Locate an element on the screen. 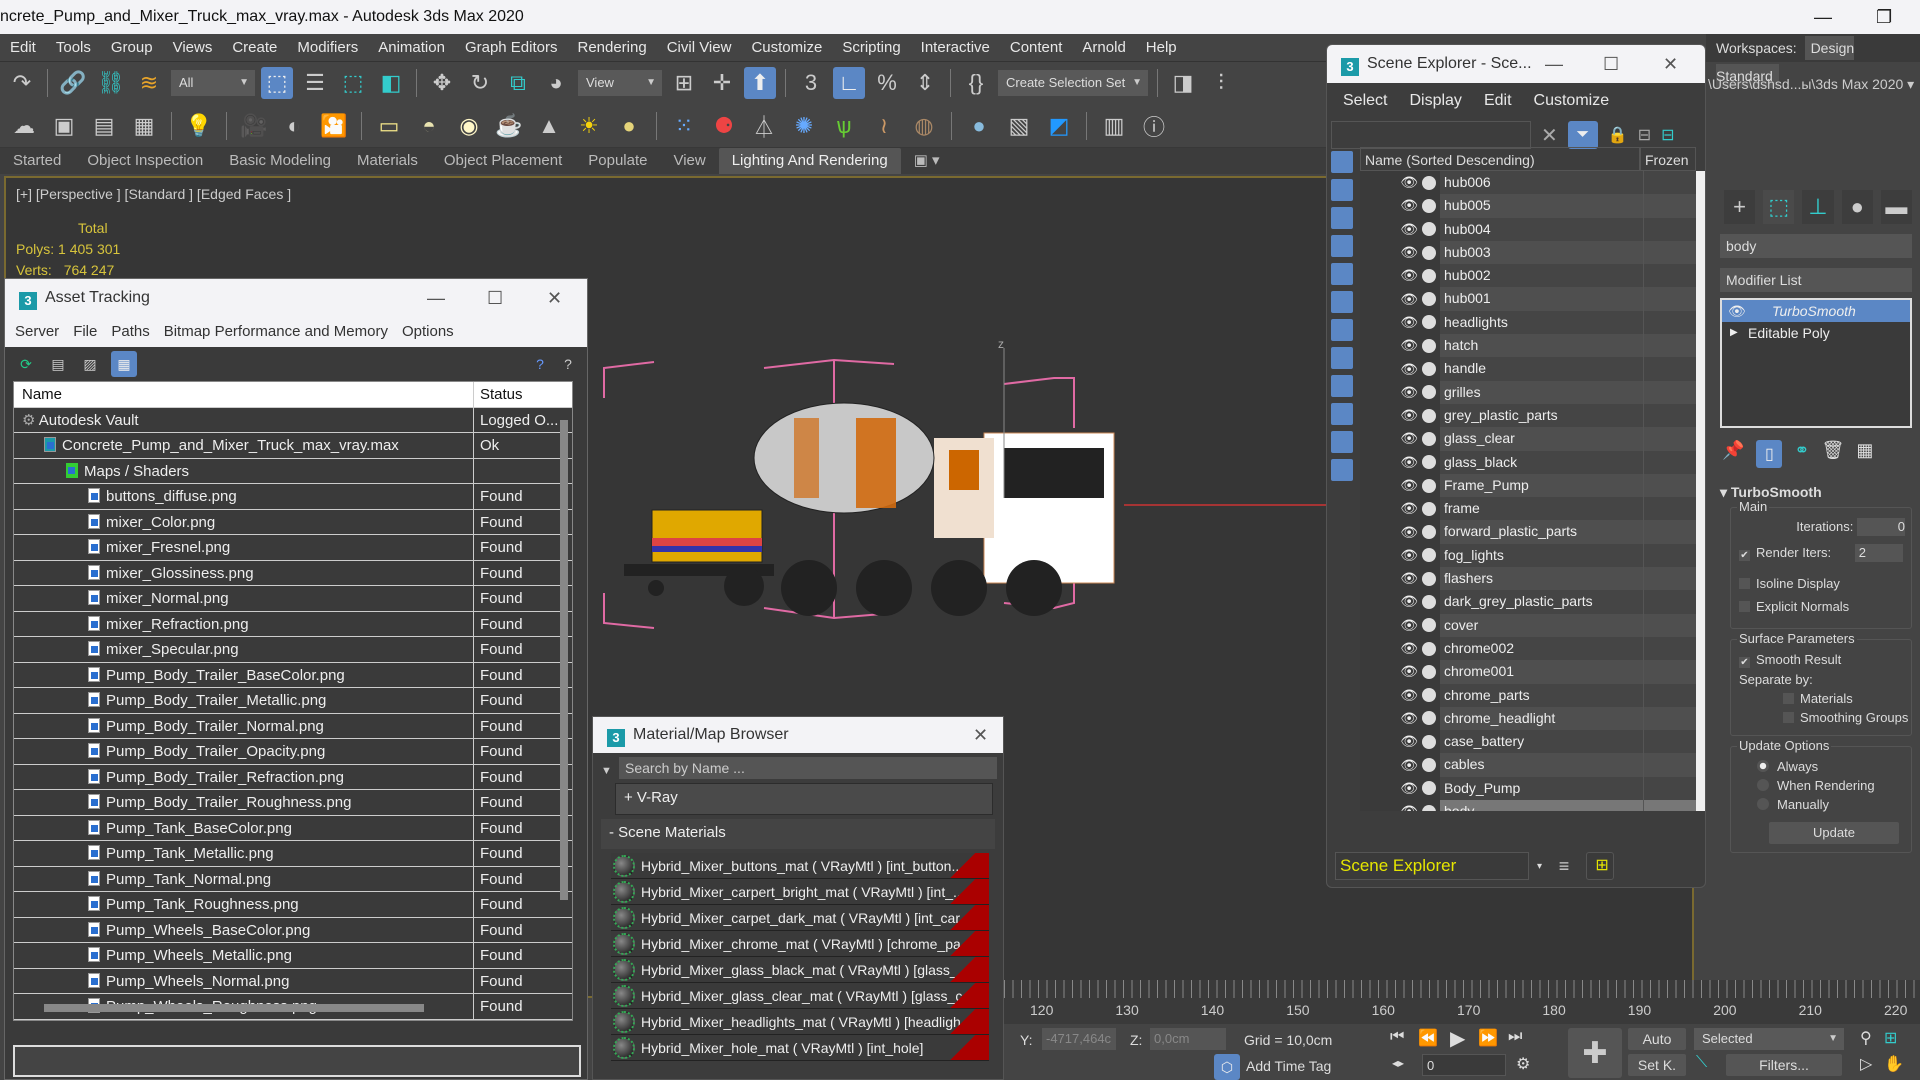  column-header-frozen: Frozen is located at coordinates (1668, 159).